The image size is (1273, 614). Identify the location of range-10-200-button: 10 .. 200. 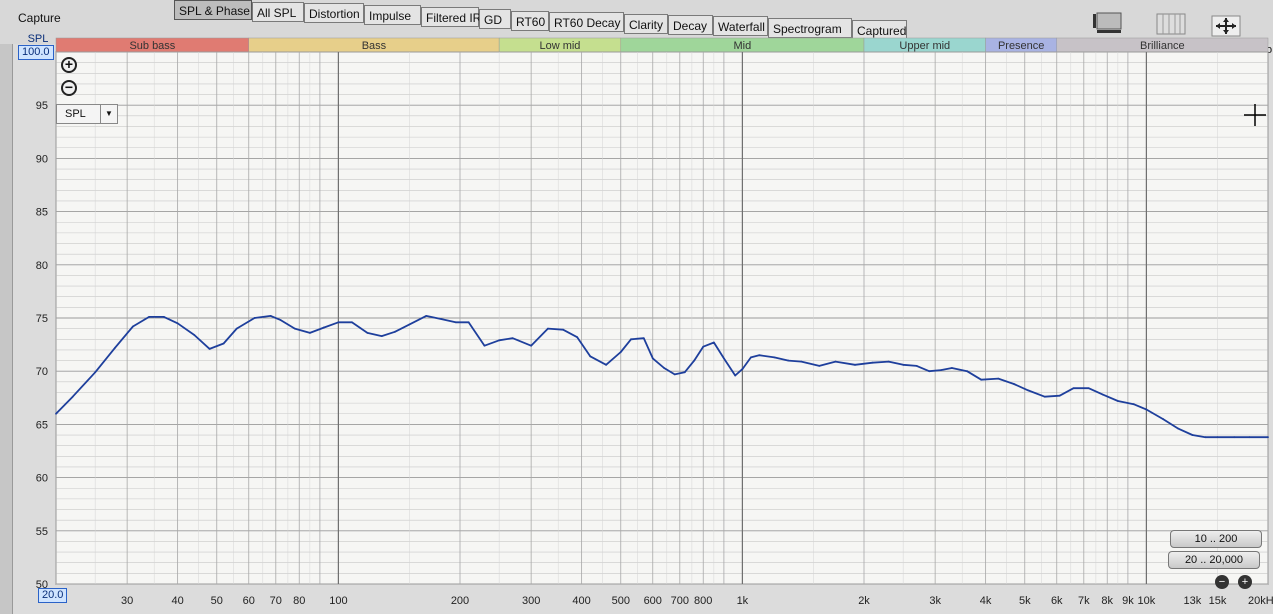
(1216, 539).